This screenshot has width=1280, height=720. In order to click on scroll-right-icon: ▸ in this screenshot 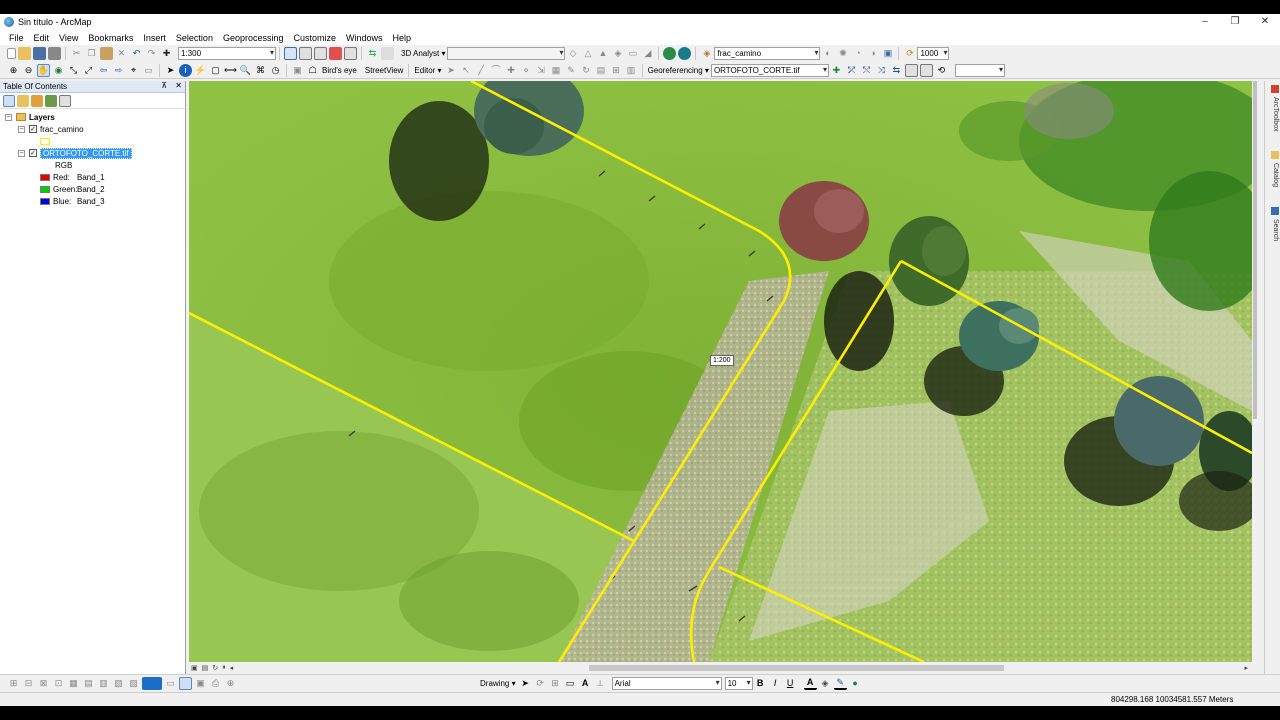, I will do `click(1246, 668)`.